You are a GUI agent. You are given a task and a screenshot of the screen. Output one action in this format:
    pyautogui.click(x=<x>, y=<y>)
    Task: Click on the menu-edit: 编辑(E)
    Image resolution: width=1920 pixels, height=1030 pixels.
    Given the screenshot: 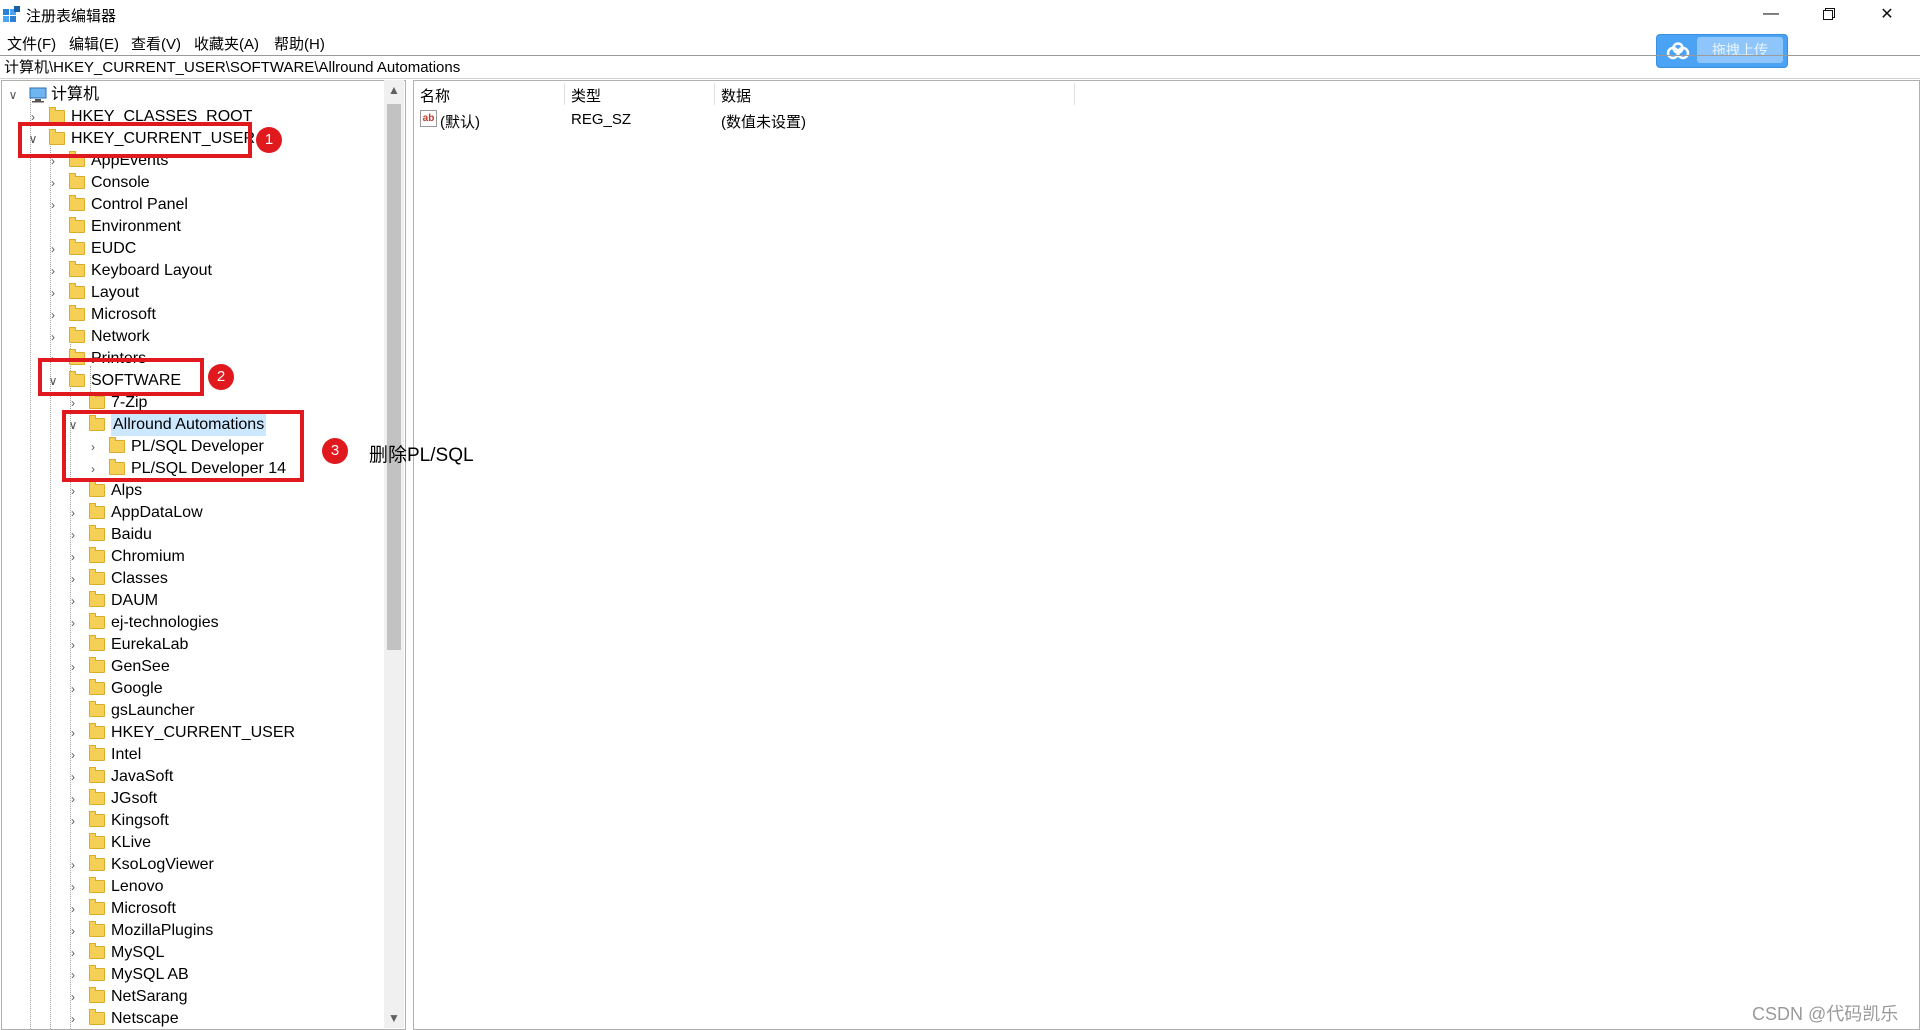 What is the action you would take?
    pyautogui.click(x=94, y=43)
    